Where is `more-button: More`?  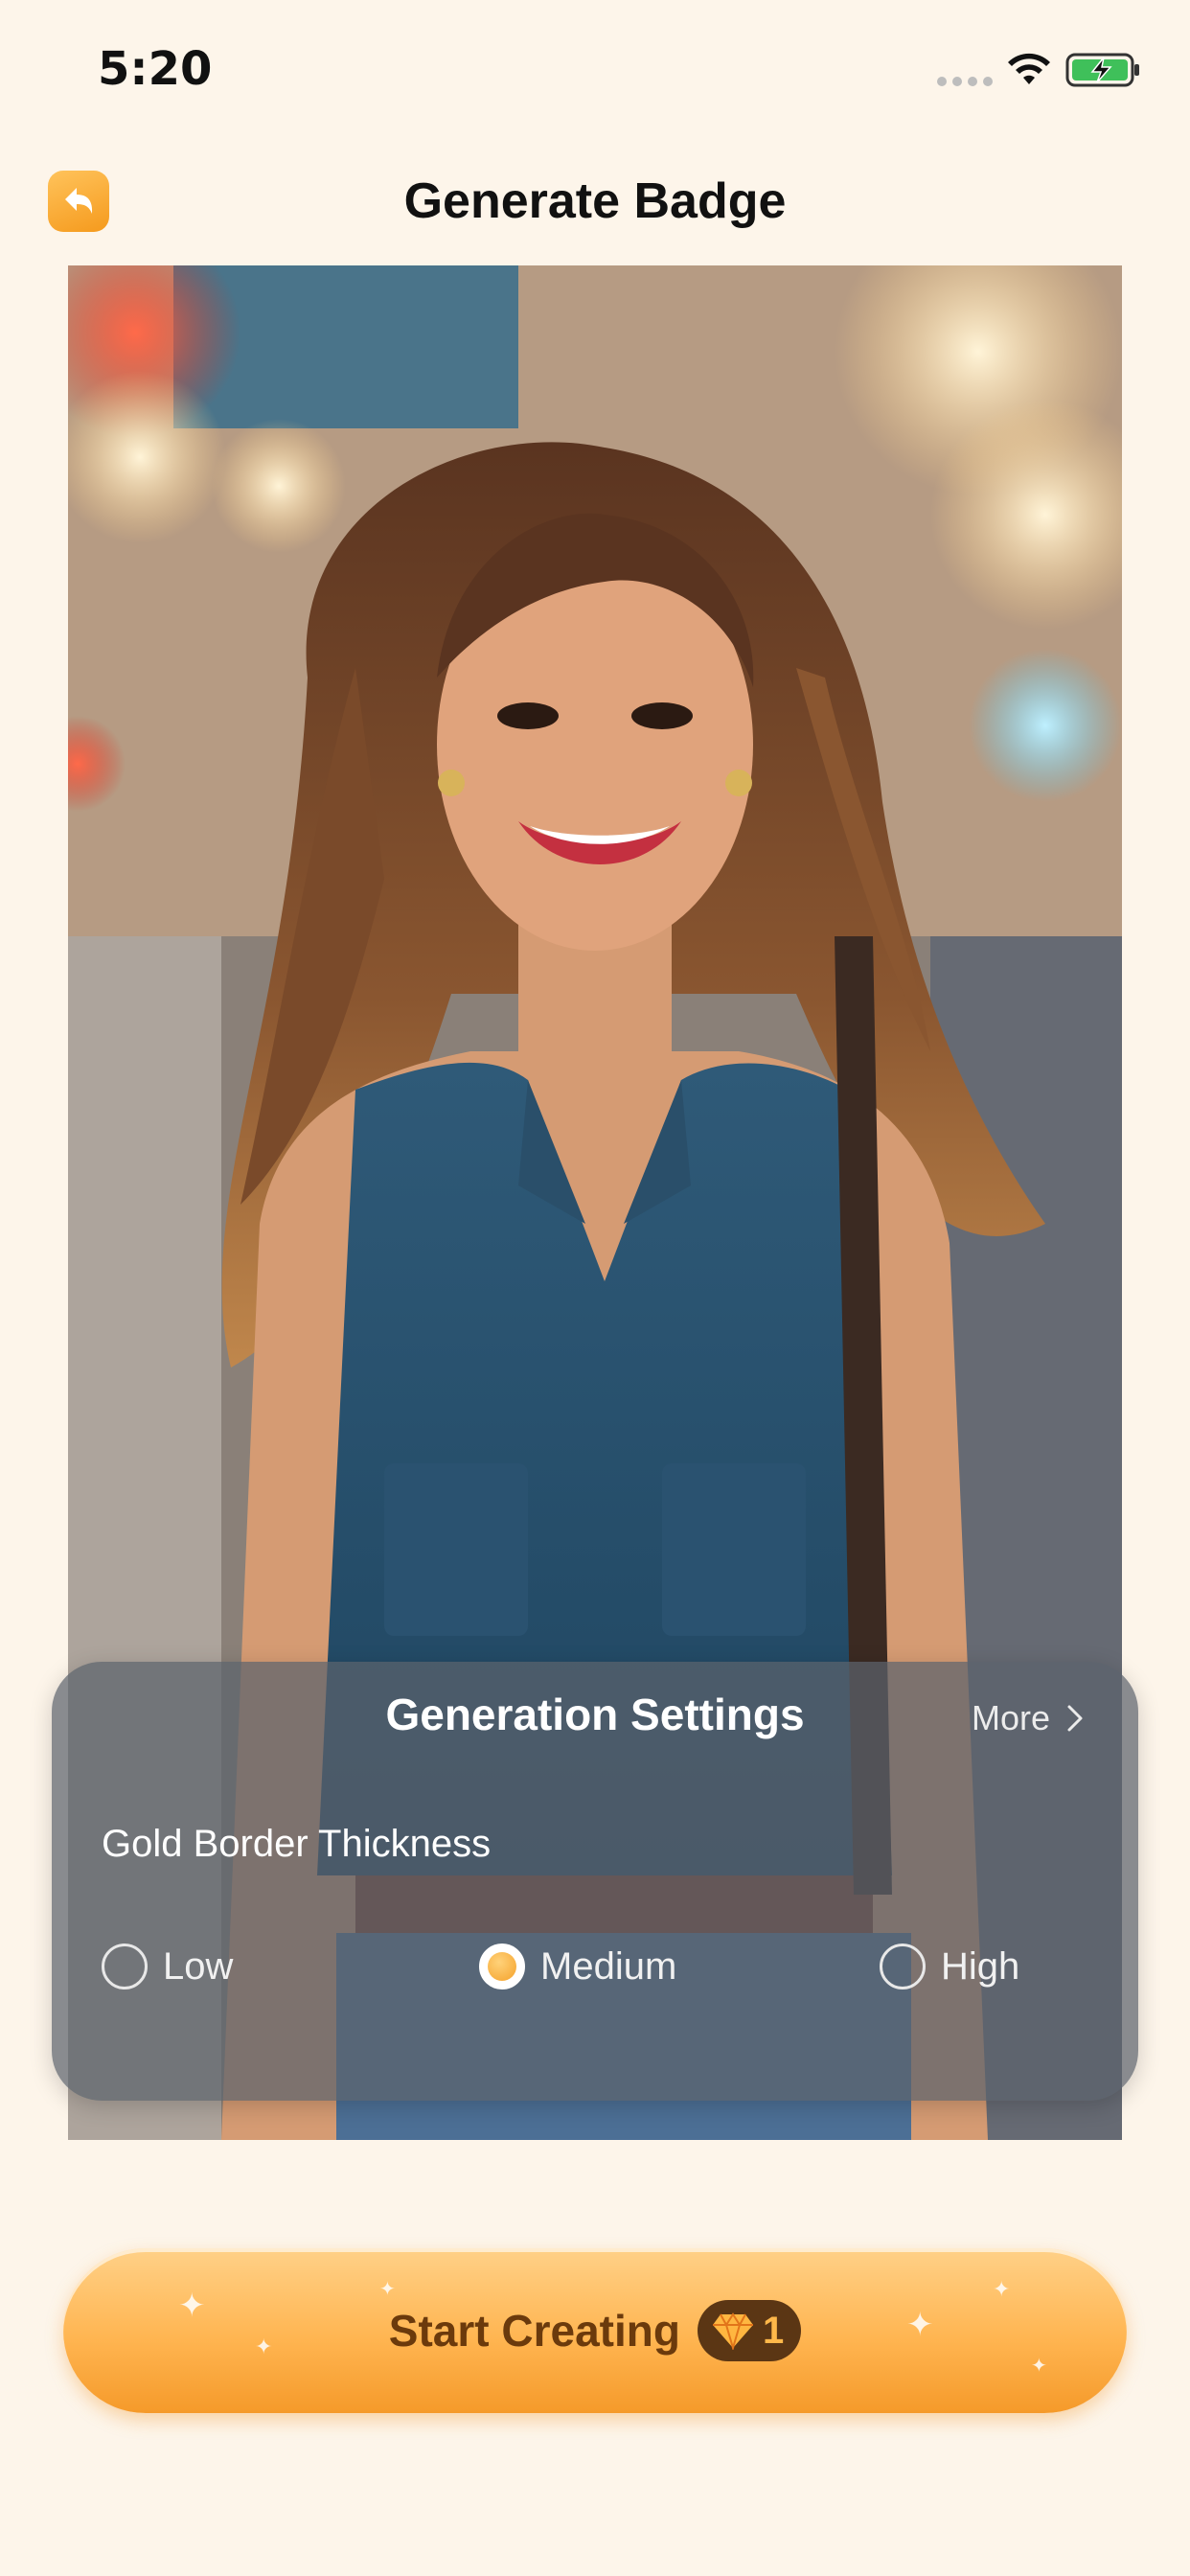 more-button: More is located at coordinates (1029, 1718).